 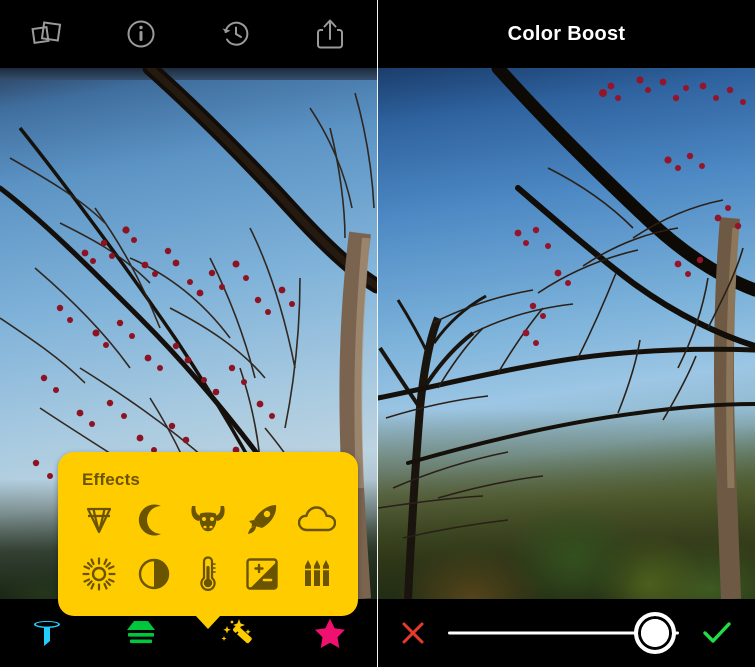 I want to click on popup-tail, so click(x=208, y=622).